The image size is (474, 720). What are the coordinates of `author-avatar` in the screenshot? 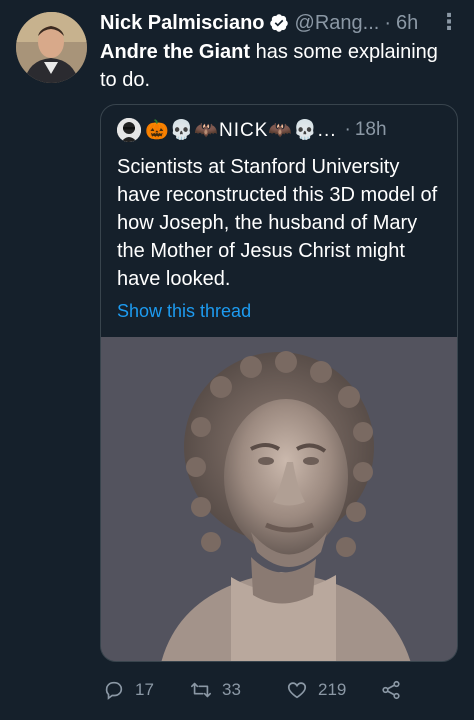 It's located at (51, 47).